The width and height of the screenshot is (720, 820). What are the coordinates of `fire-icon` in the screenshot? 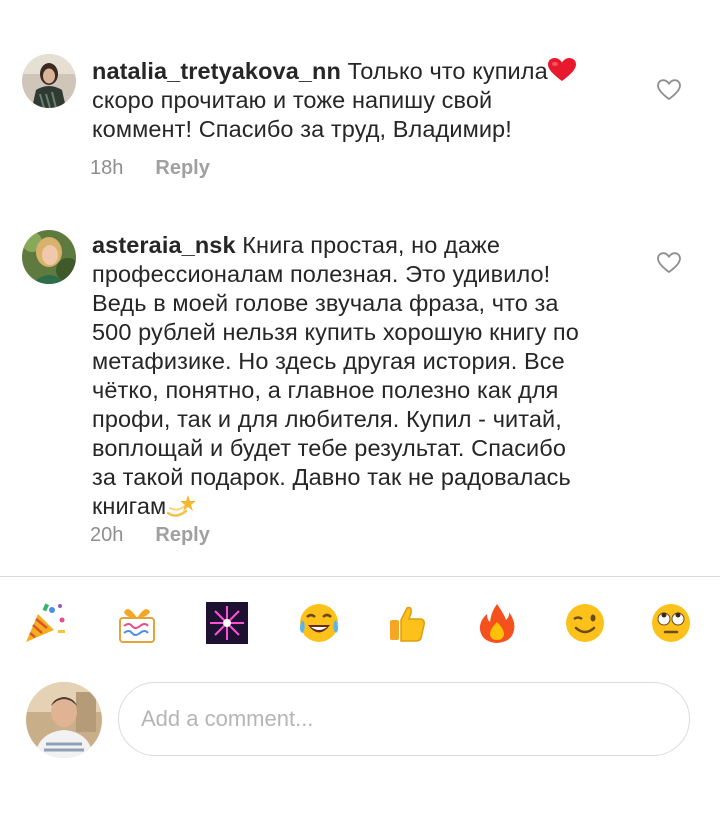 It's located at (497, 623).